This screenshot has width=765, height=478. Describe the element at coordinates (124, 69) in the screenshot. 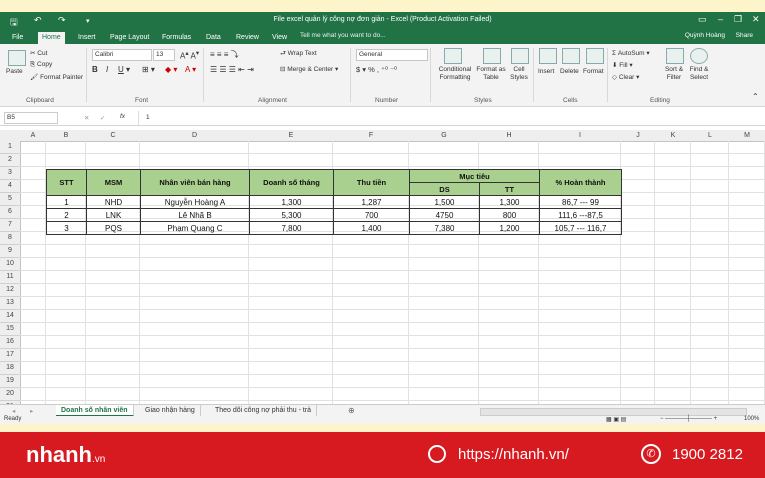

I see `underline-button: U ▾` at that location.